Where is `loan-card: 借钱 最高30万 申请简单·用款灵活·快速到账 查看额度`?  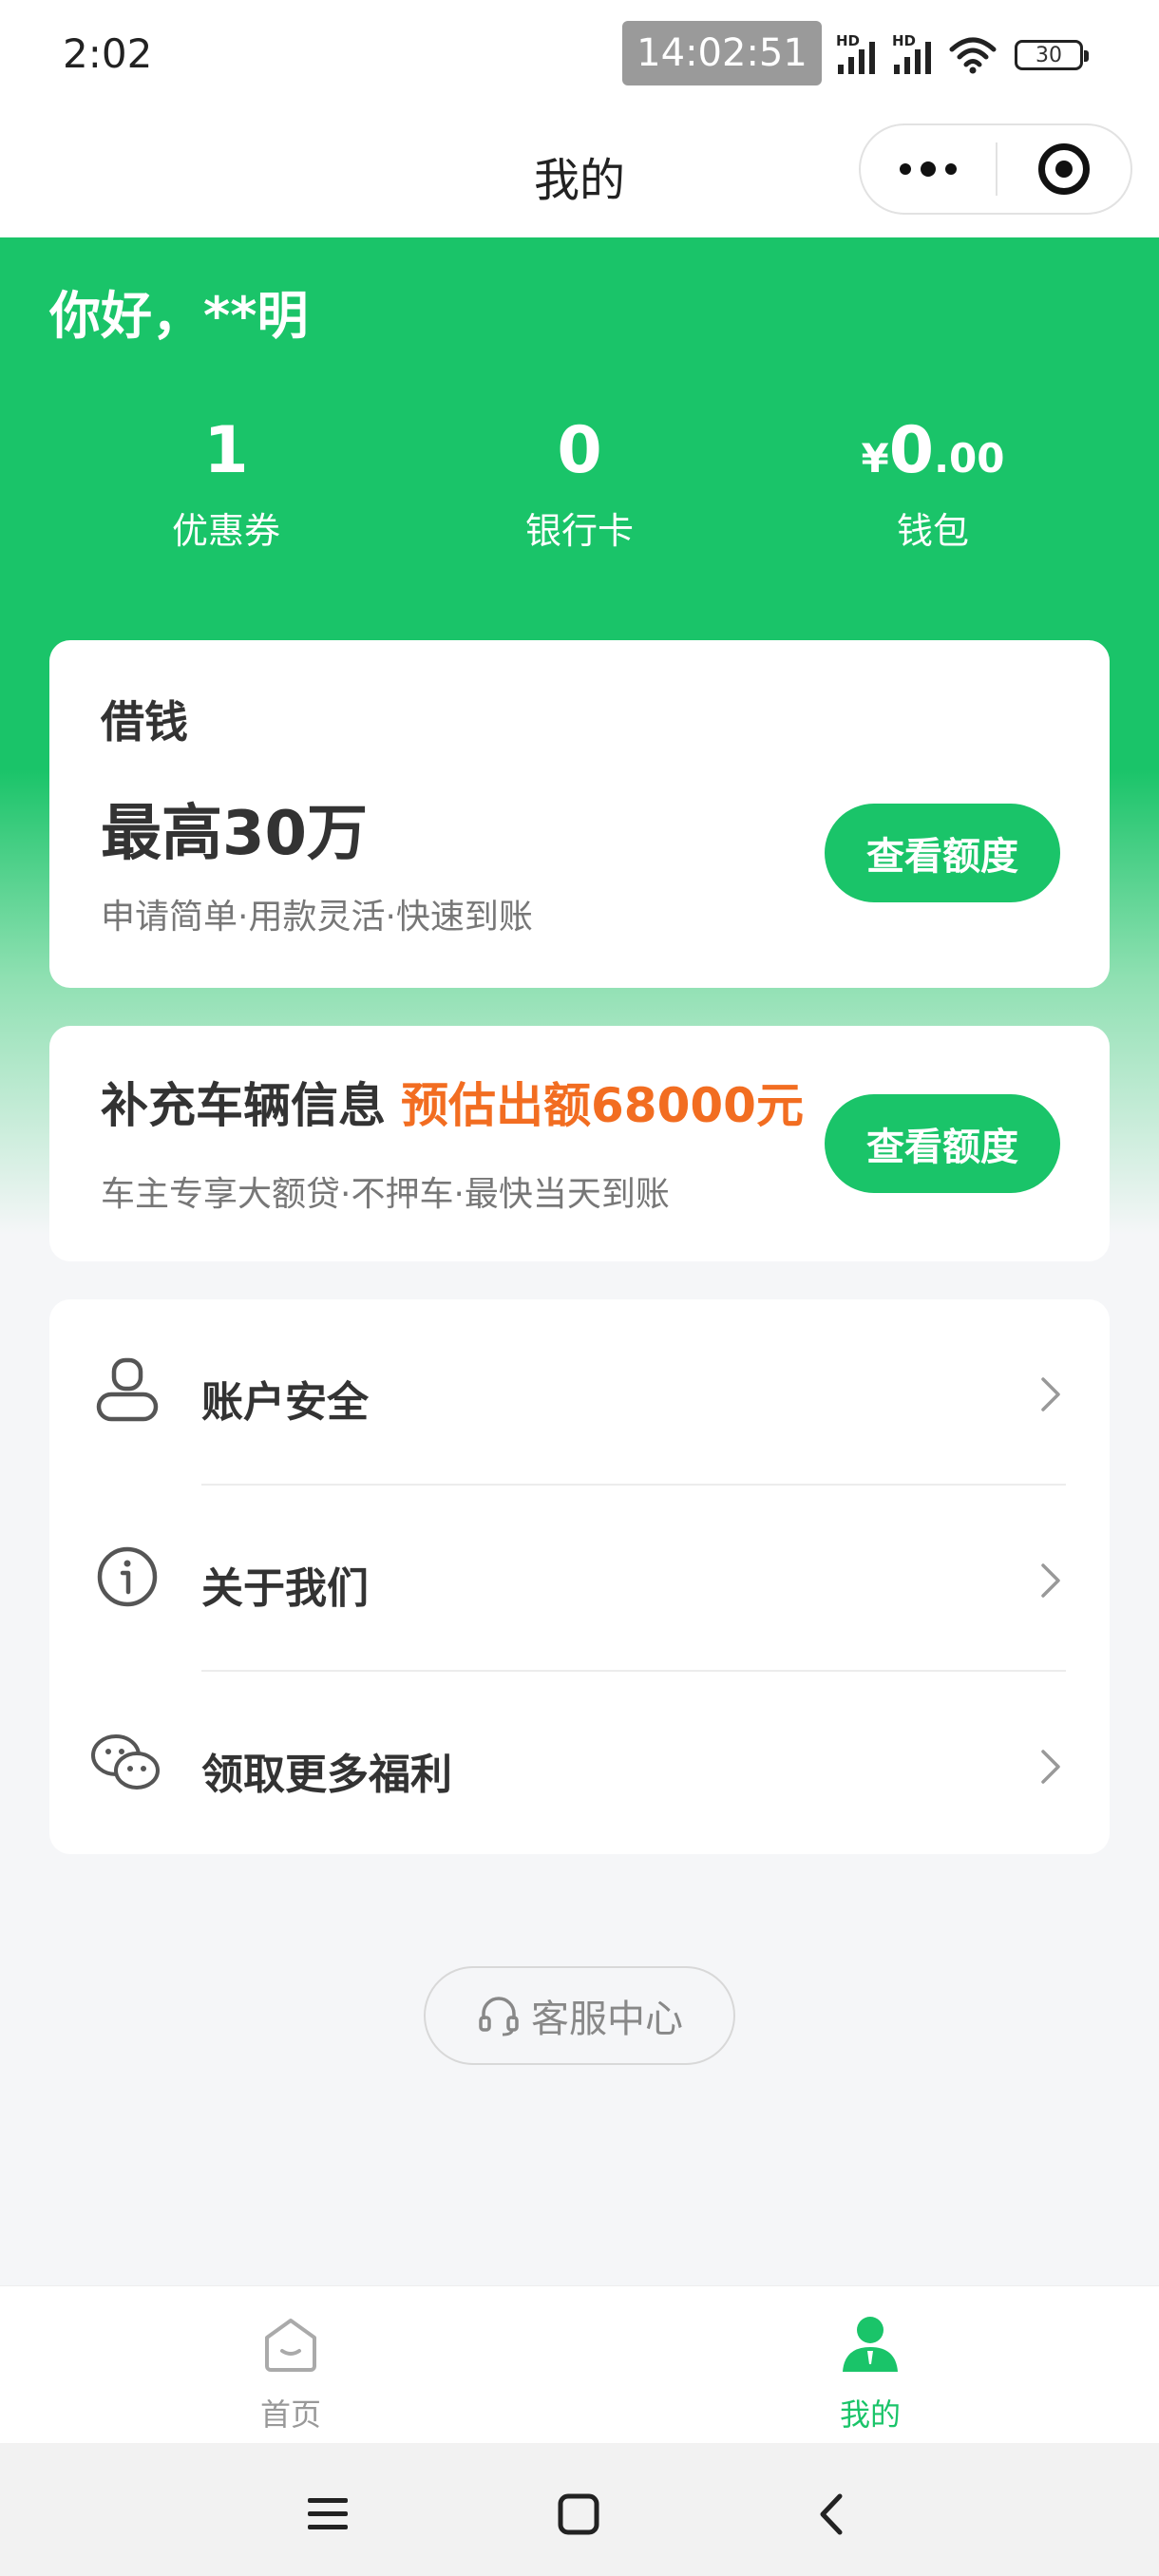 loan-card: 借钱 最高30万 申请简单·用款灵活·快速到账 查看额度 is located at coordinates (579, 814).